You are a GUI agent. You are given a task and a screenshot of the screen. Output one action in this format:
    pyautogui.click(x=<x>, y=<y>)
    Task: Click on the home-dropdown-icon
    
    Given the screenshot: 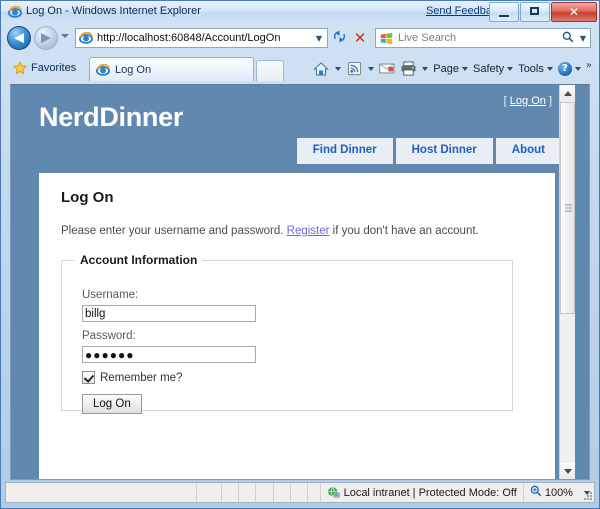 What is the action you would take?
    pyautogui.click(x=337, y=69)
    